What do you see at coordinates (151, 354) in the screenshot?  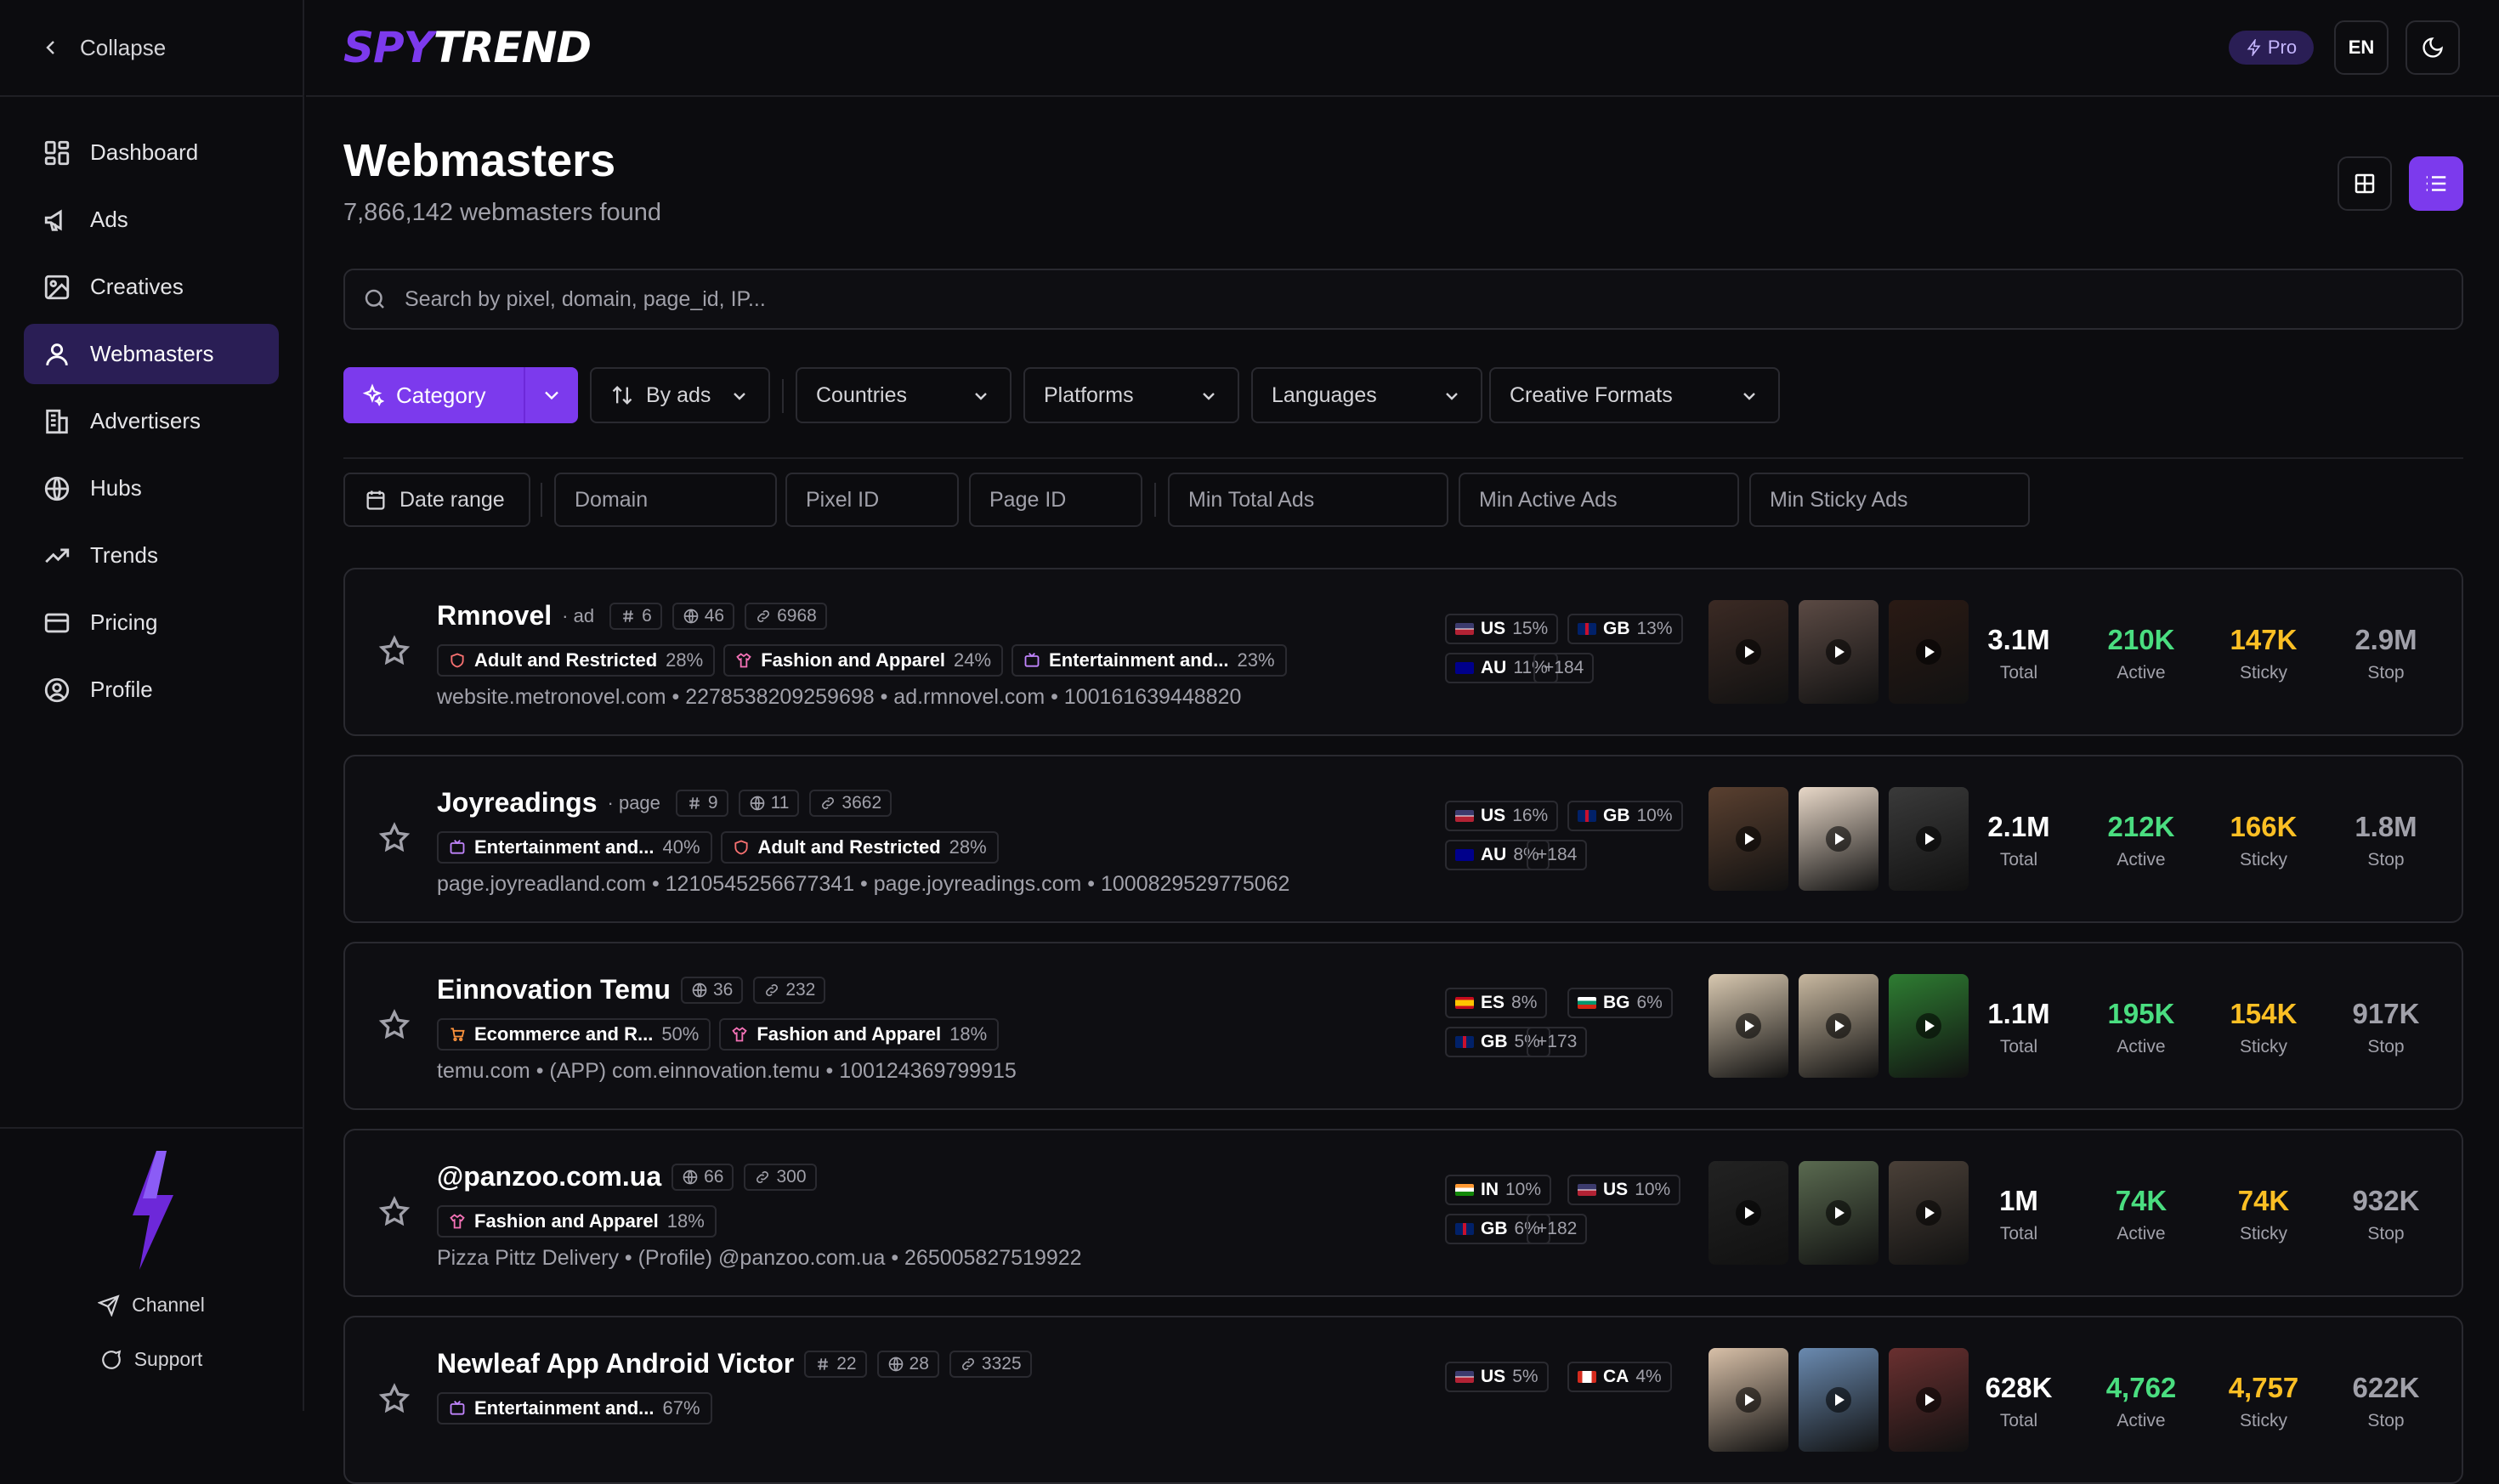 I see `sidebar-item-webmasters: Webmasters` at bounding box center [151, 354].